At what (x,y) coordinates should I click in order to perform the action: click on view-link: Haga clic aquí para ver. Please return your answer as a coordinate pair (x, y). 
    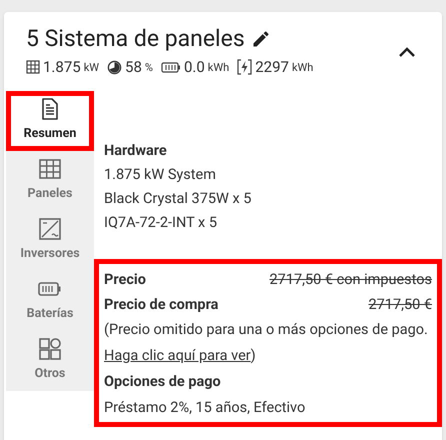
    Looking at the image, I should click on (177, 355).